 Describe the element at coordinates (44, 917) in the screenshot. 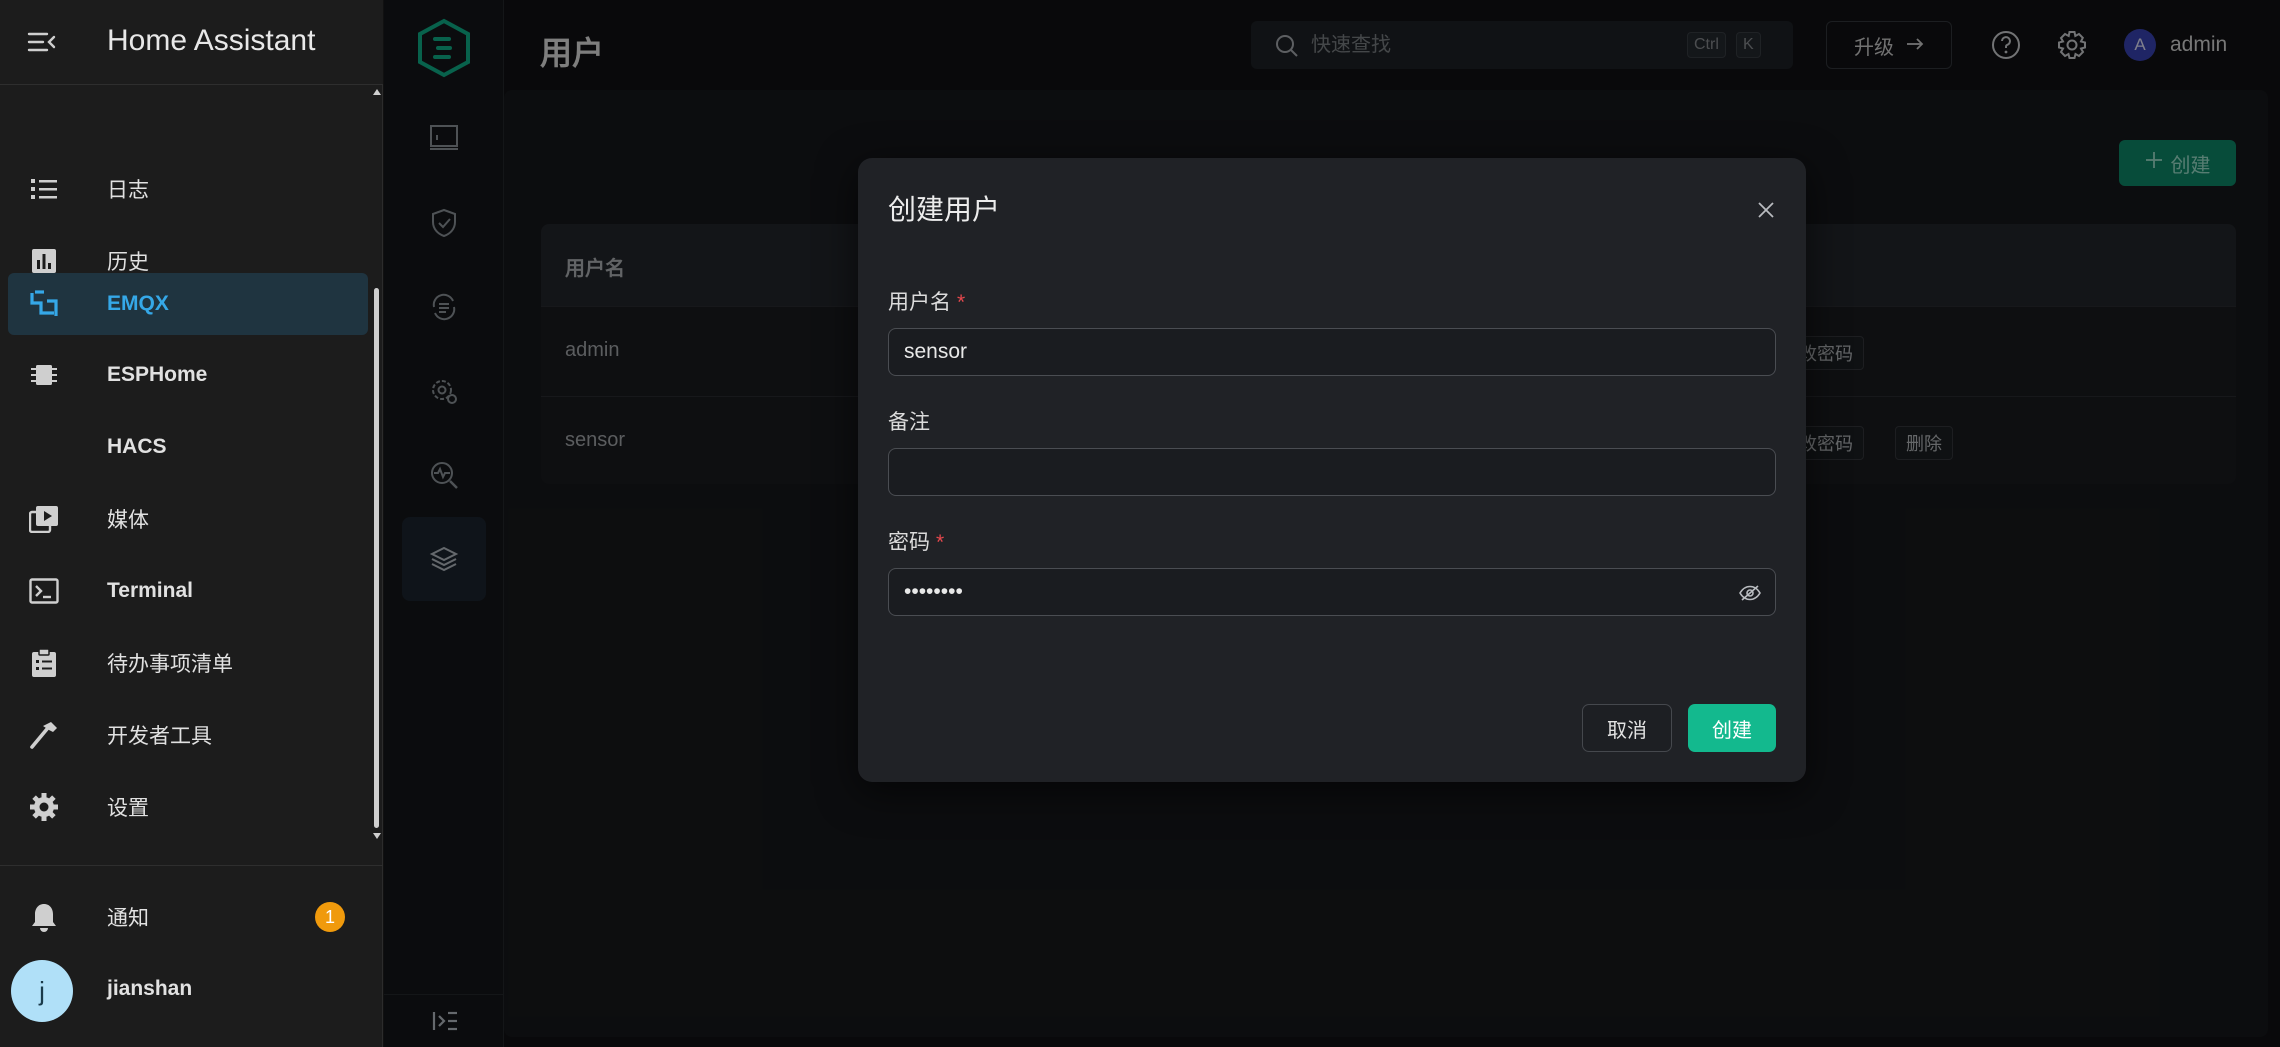

I see `bell-icon` at that location.